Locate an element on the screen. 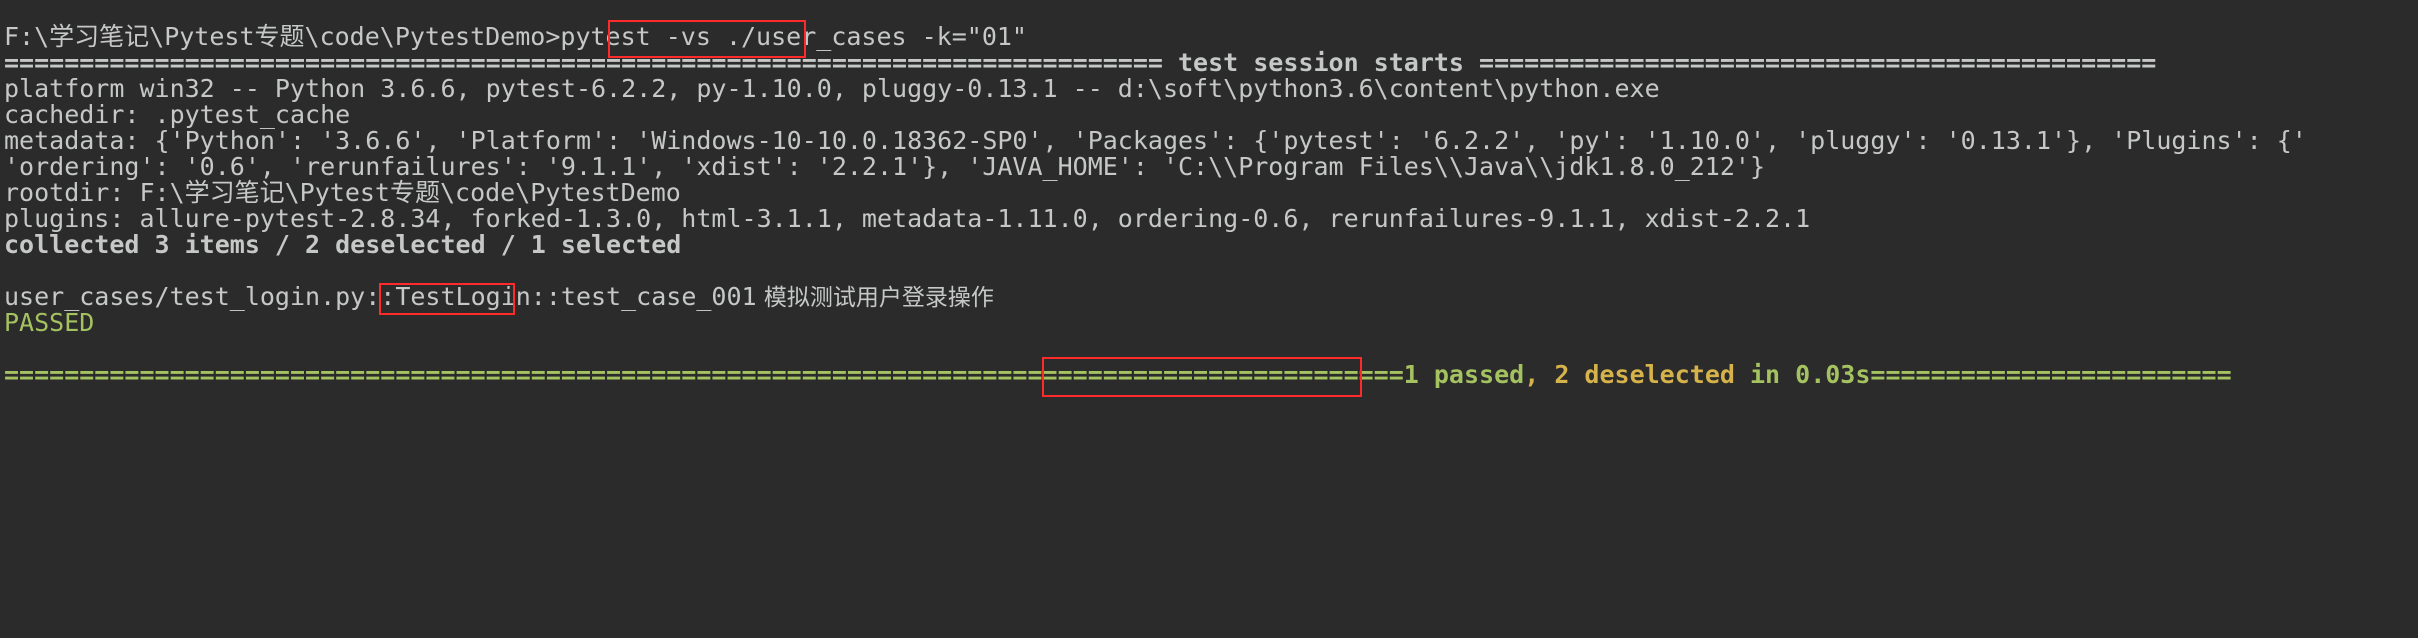  test-case-name: test_case_001 is located at coordinates (659, 296).